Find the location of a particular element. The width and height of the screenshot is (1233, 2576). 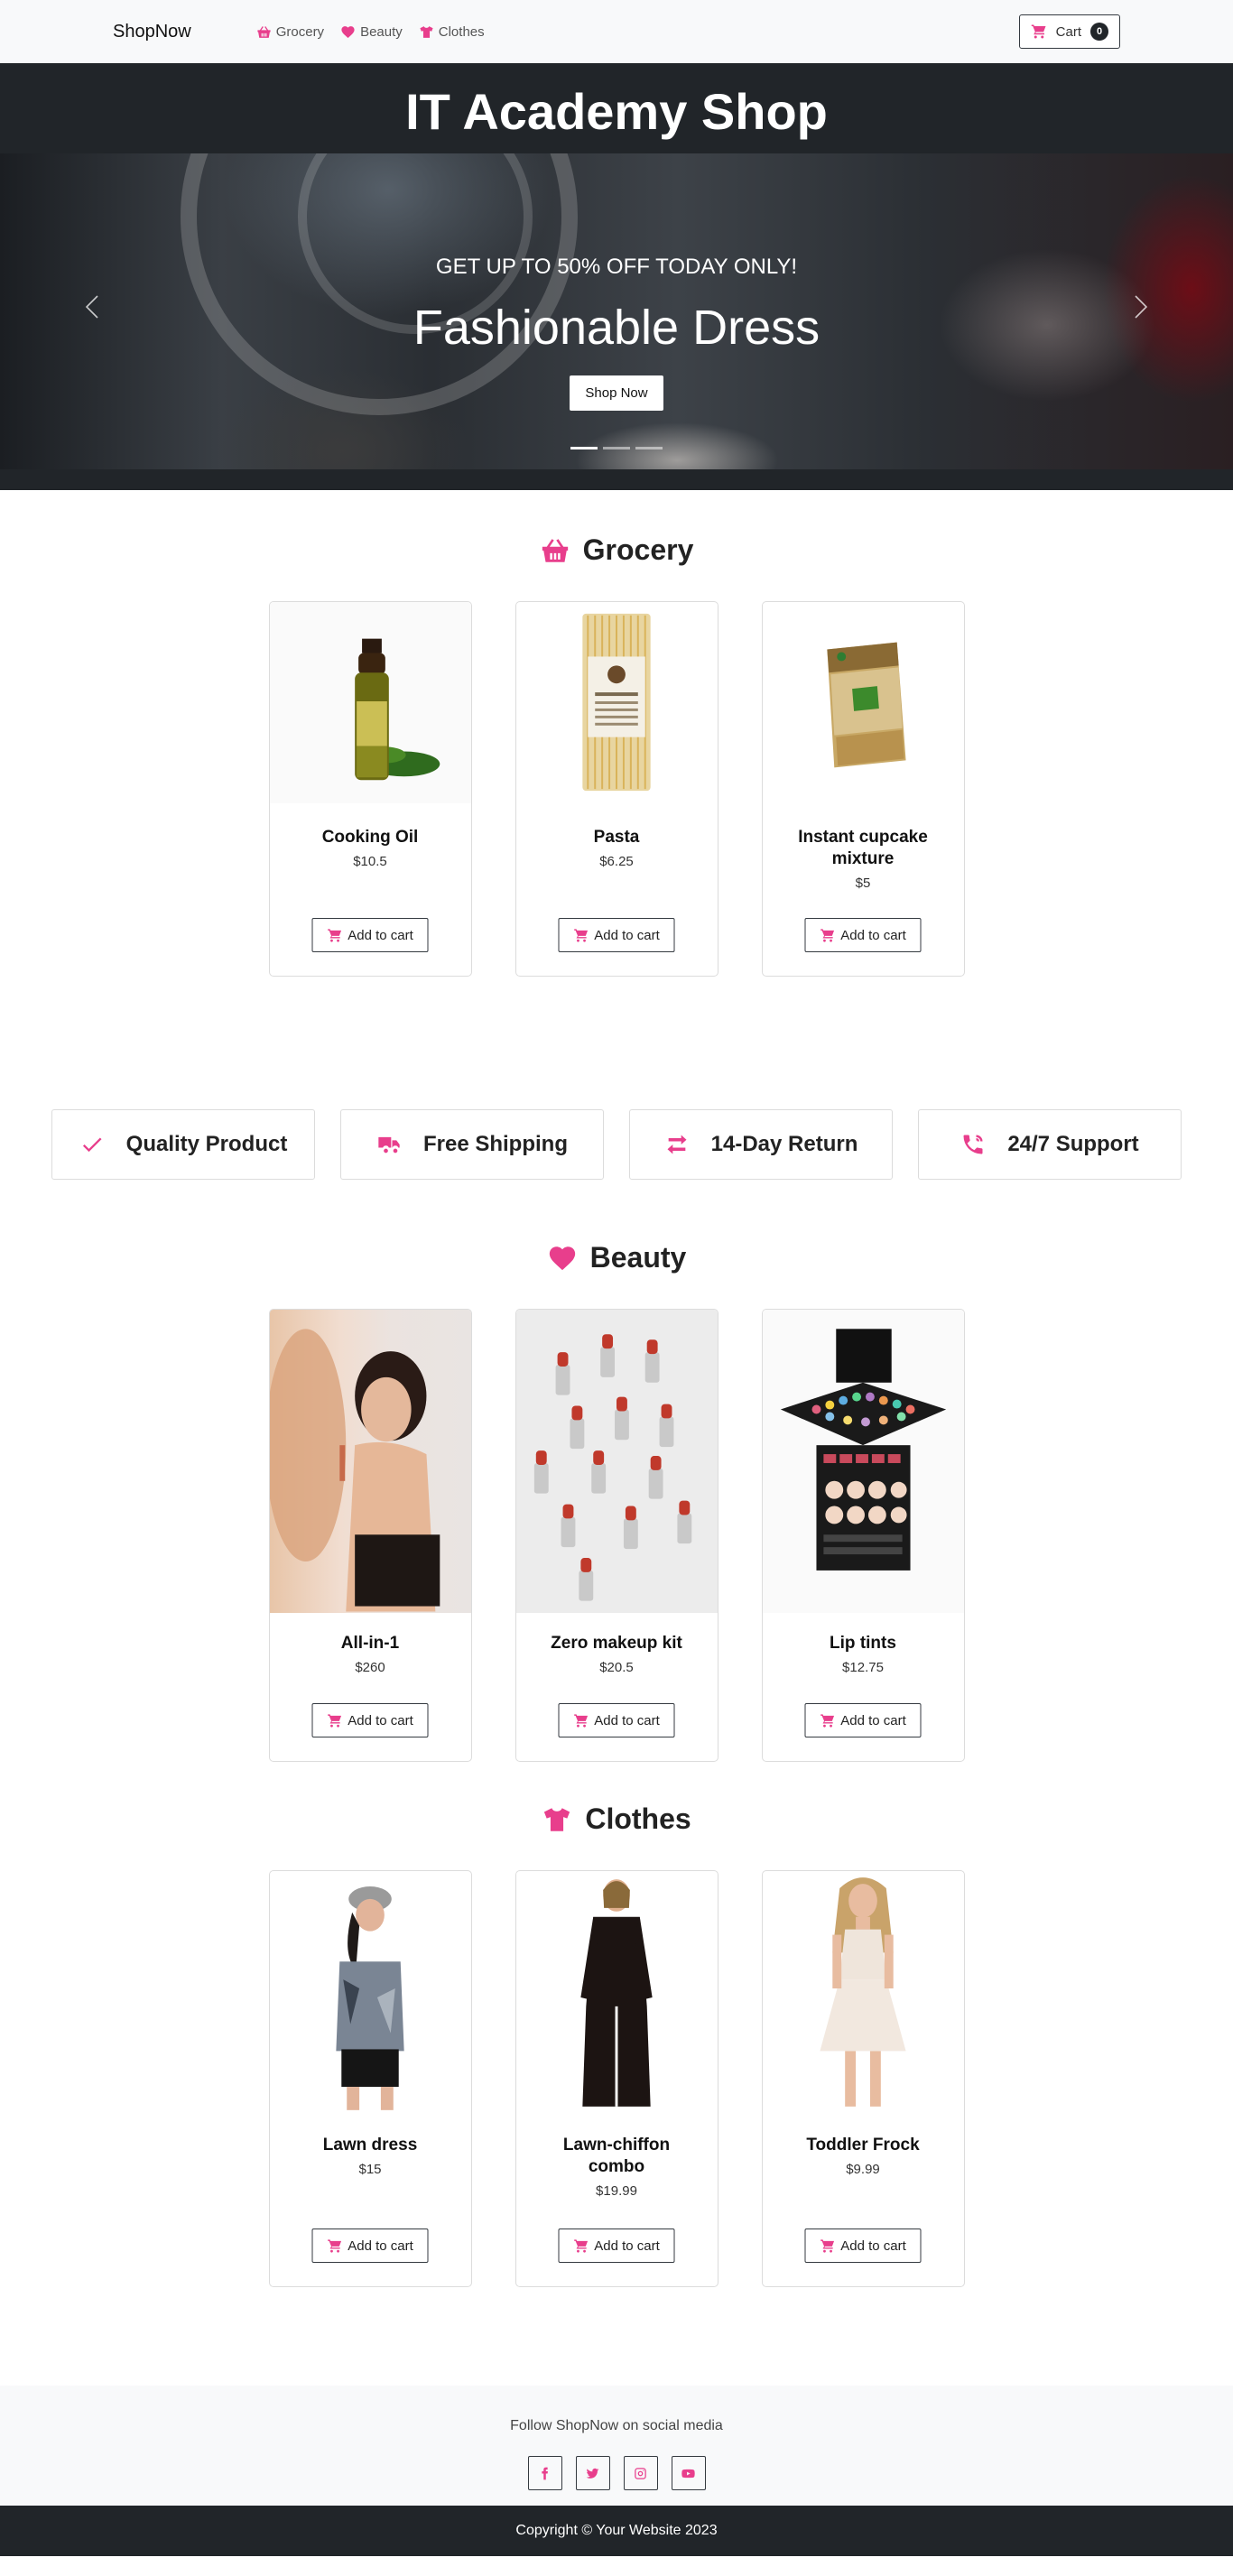

section-heading-label: Clothes is located at coordinates (638, 1818).